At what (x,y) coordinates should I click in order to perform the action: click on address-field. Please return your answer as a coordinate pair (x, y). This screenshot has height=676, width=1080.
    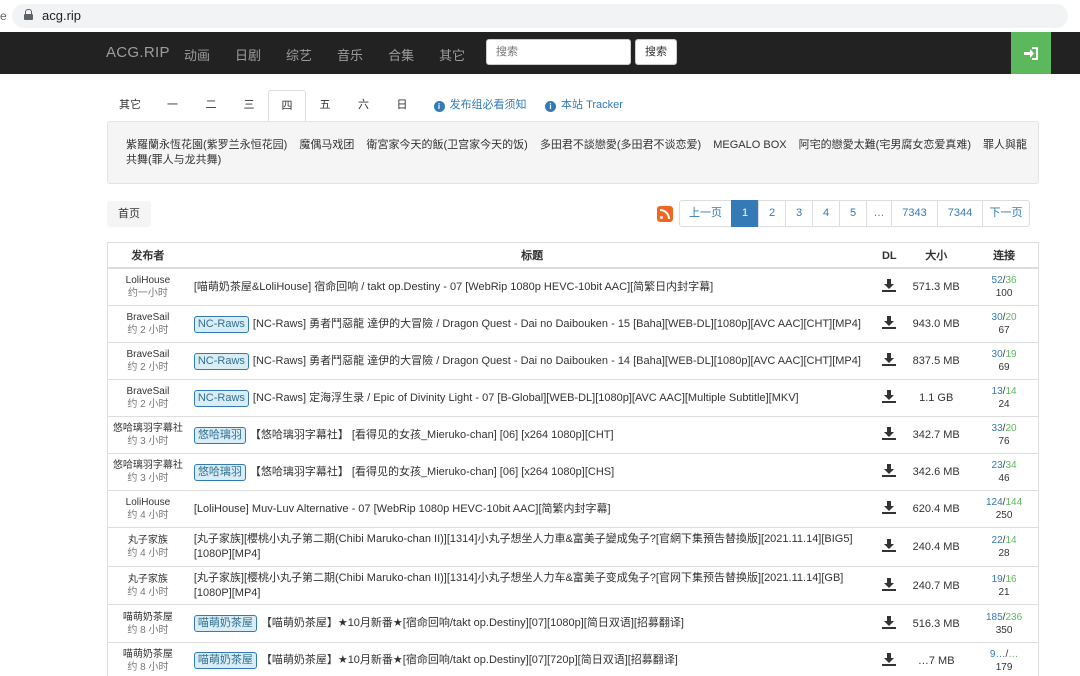
    Looking at the image, I should click on (540, 16).